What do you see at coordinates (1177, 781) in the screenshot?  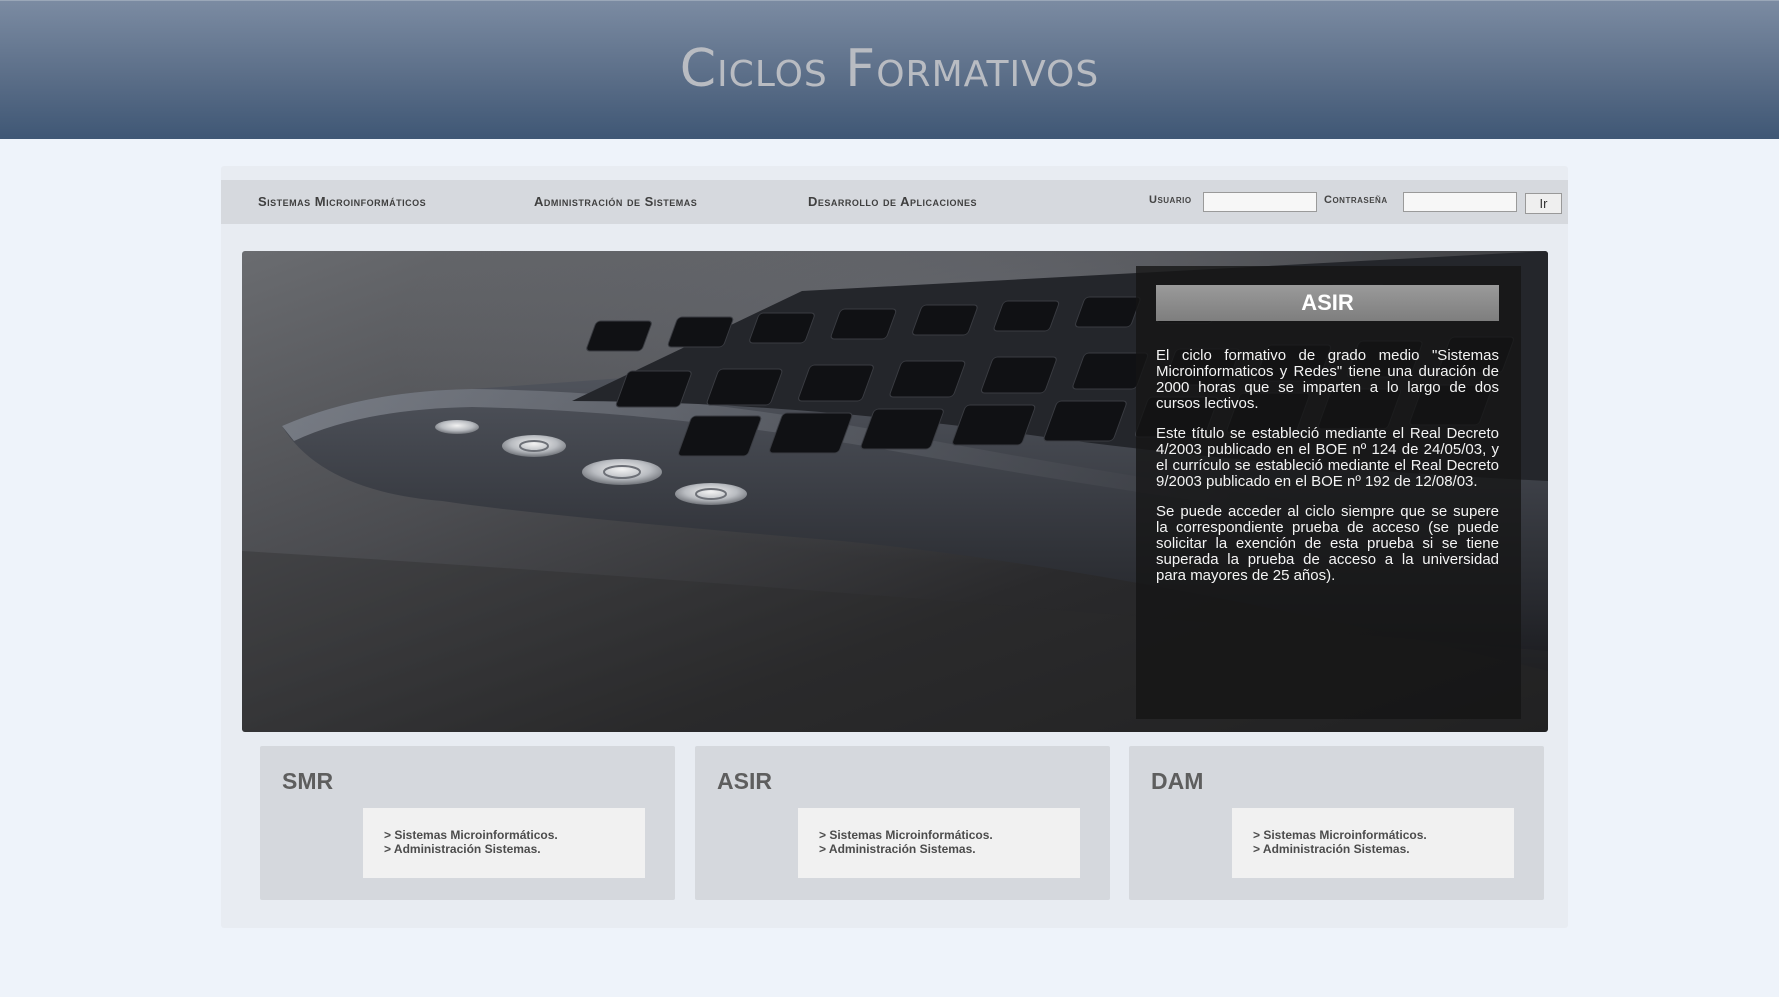 I see `card-title: DAM` at bounding box center [1177, 781].